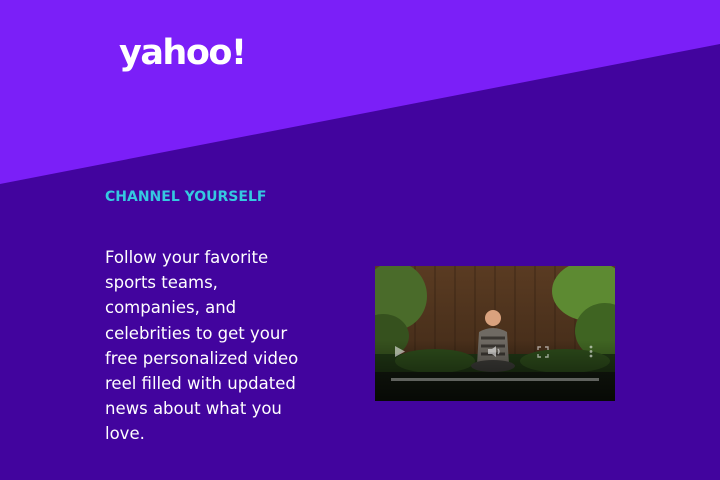 The image size is (720, 480). Describe the element at coordinates (183, 53) in the screenshot. I see `yahoo-logo: yahoo!` at that location.